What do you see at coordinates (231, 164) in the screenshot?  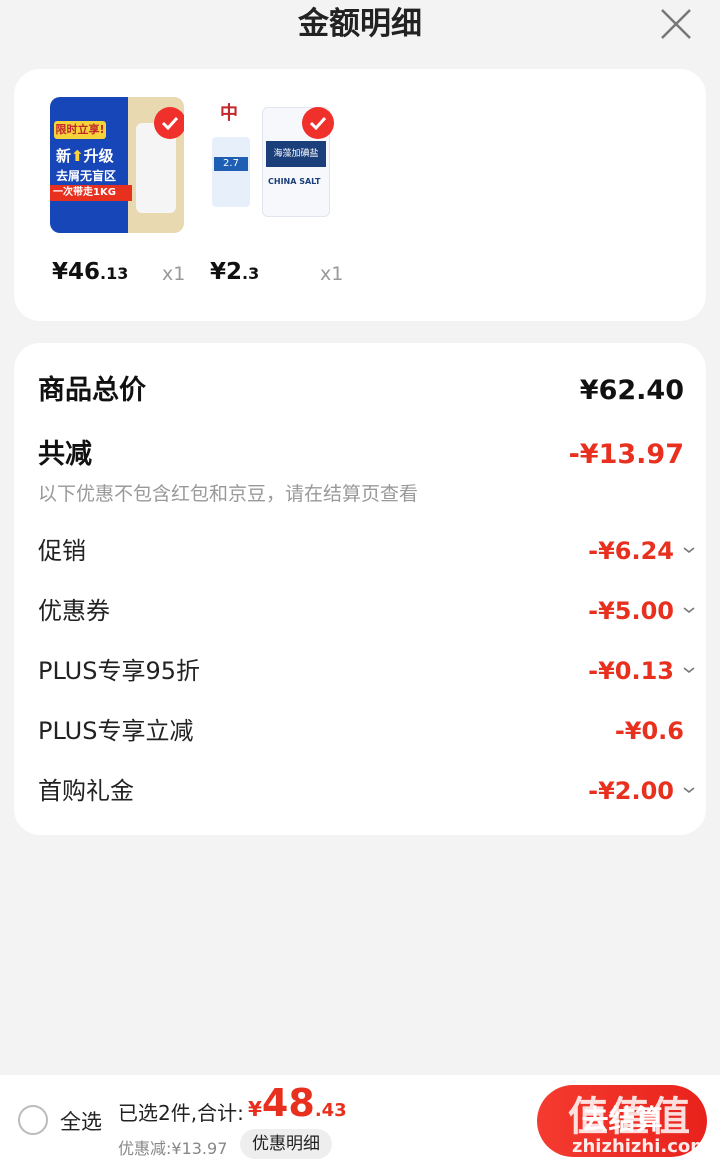 I see `product-image-text: 2.7` at bounding box center [231, 164].